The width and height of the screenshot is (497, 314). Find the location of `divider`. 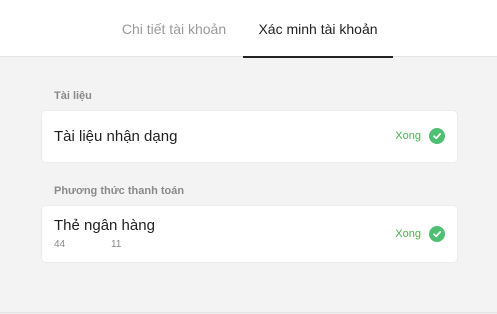

divider is located at coordinates (248, 312).